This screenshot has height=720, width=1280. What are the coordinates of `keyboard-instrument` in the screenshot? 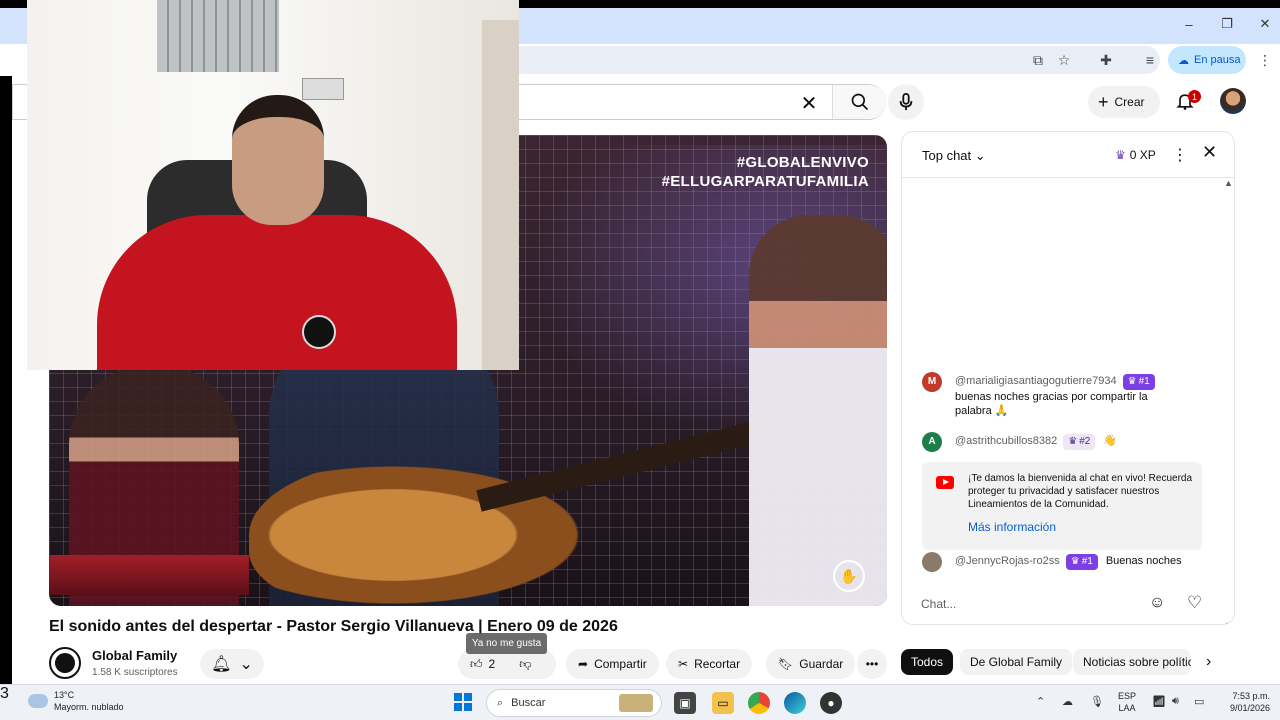 It's located at (149, 575).